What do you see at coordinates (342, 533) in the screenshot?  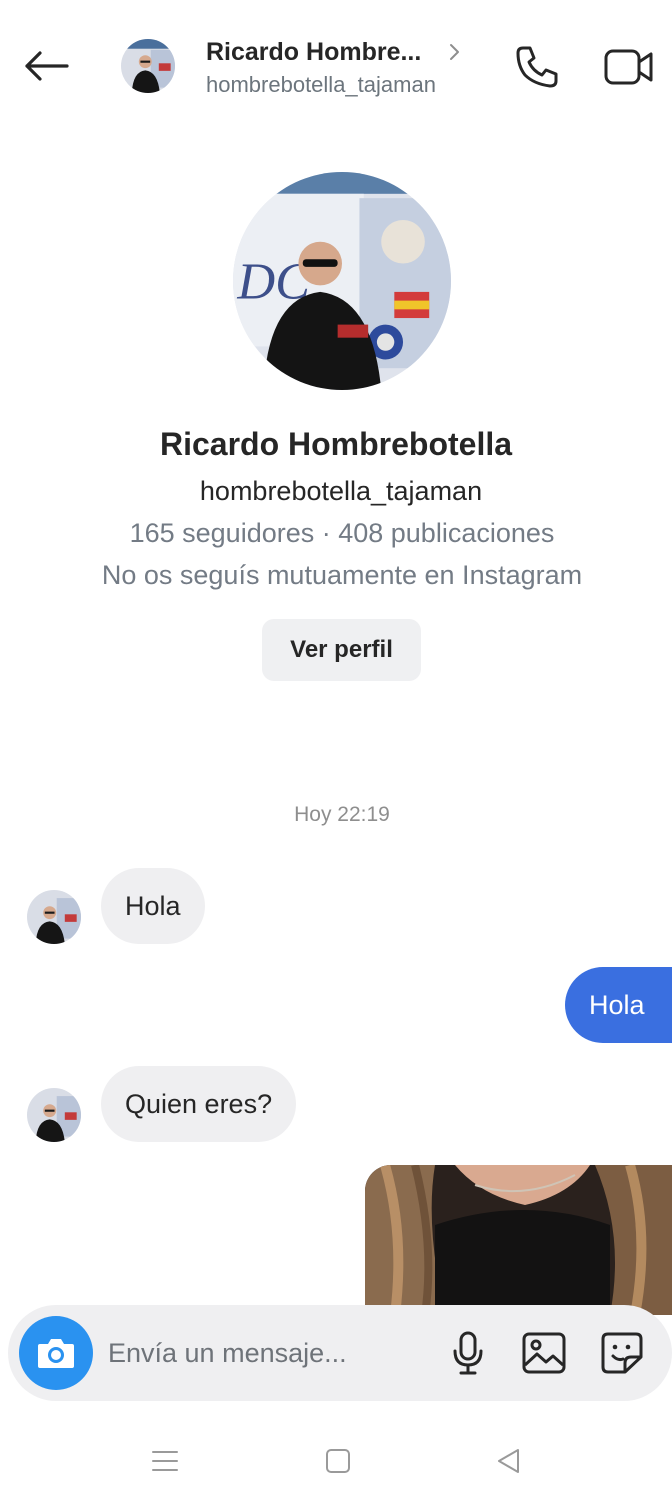 I see `profile-stats: 165 seguidores · 408 publicaciones` at bounding box center [342, 533].